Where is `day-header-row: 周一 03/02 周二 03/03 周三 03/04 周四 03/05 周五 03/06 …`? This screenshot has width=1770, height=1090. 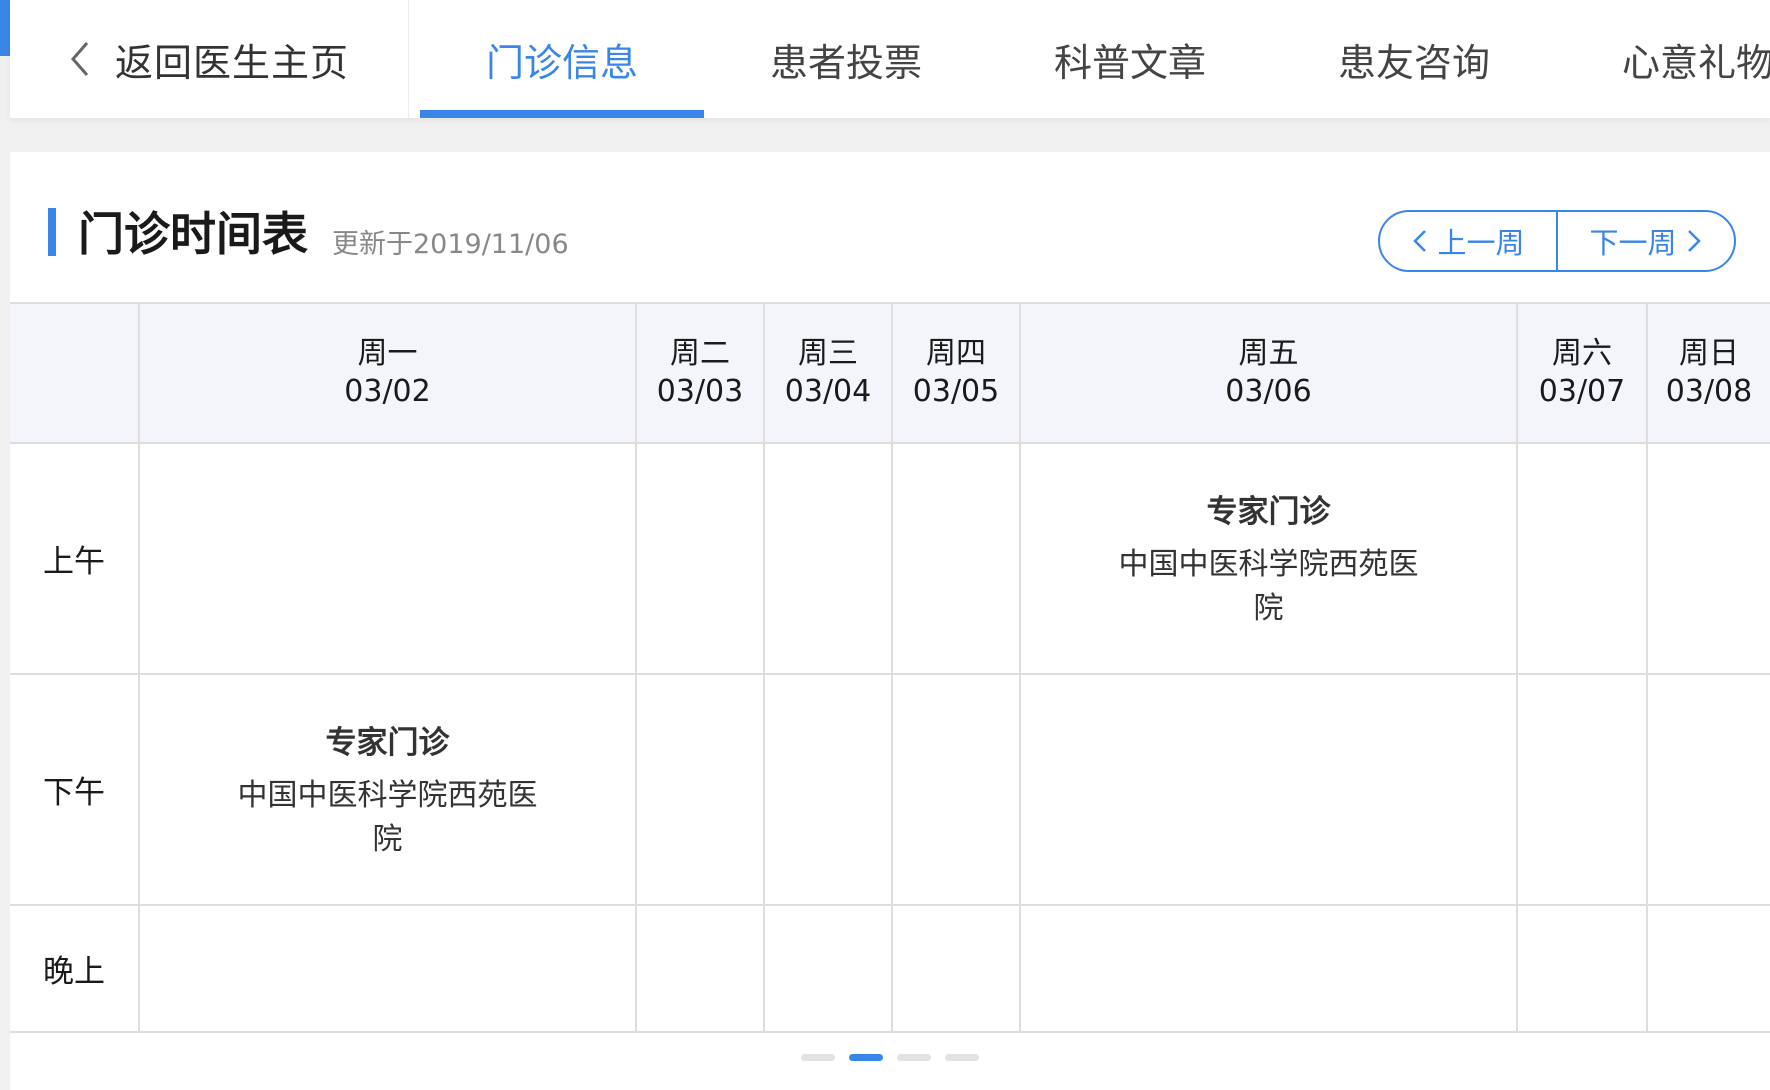 day-header-row: 周一 03/02 周二 03/03 周三 03/04 周四 03/05 周五 03/06 … is located at coordinates (890, 373).